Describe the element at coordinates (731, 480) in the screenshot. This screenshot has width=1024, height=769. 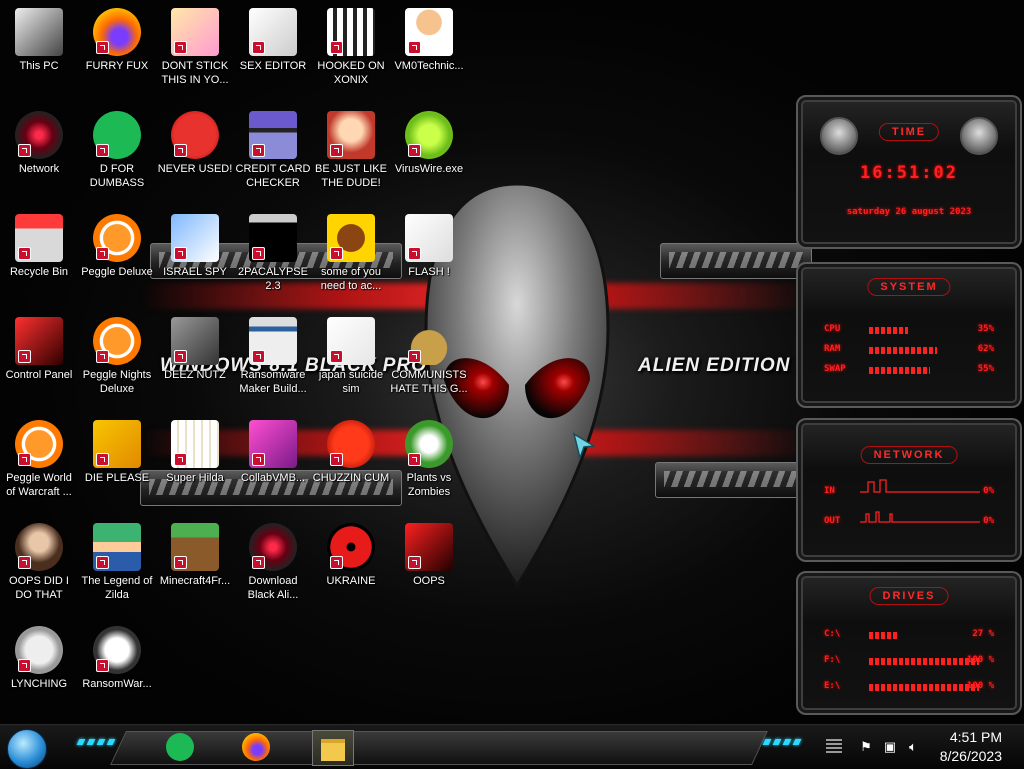
I see `wallpaper-plate` at that location.